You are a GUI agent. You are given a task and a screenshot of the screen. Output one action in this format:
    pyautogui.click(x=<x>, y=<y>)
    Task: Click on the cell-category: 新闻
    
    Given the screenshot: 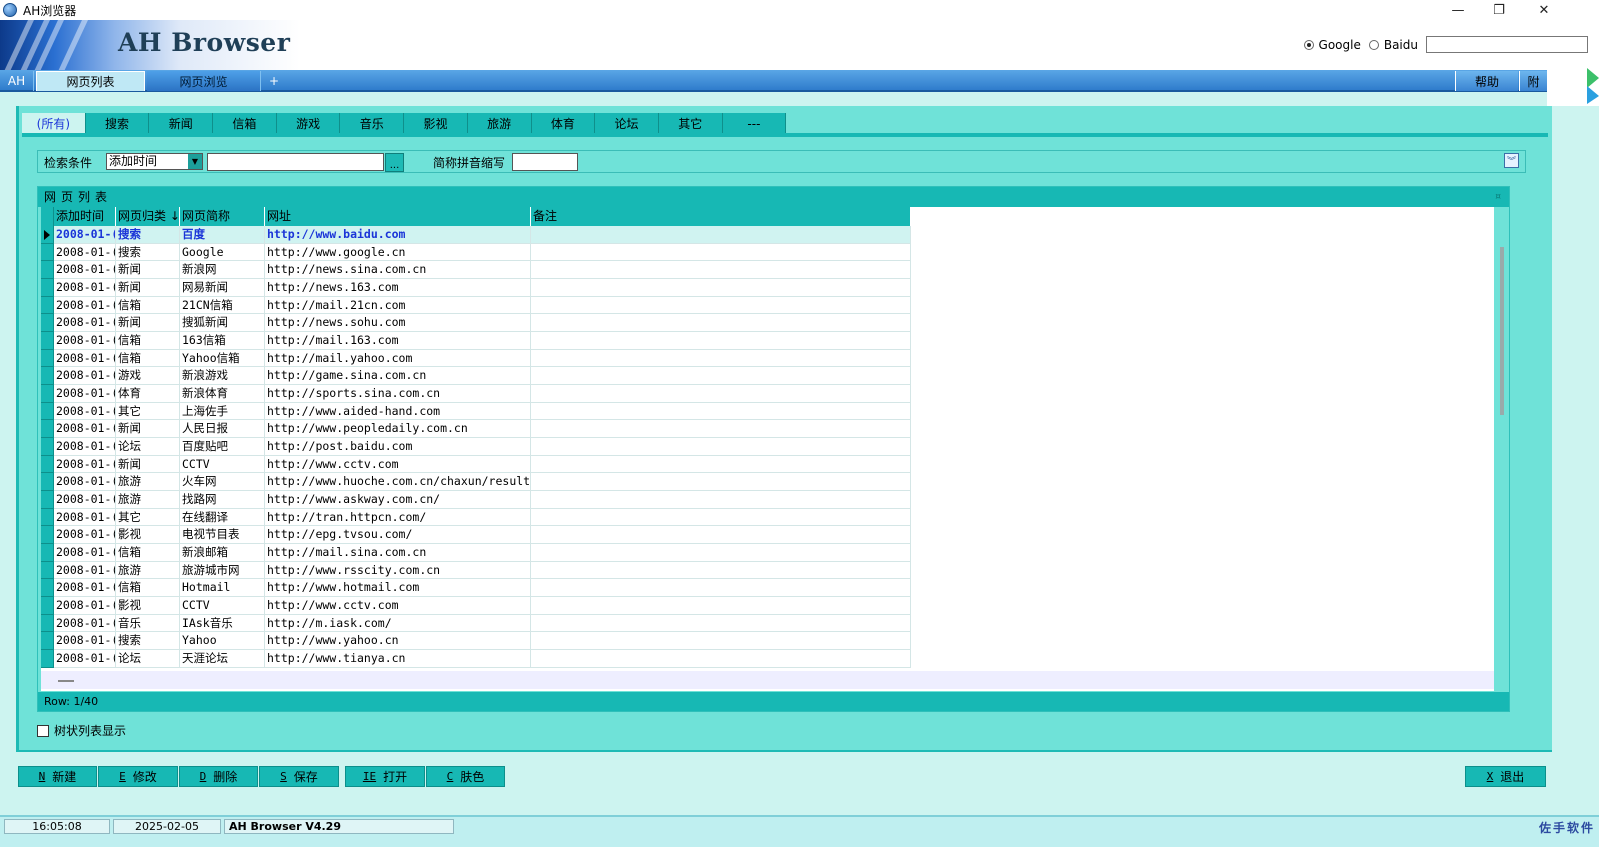 What is the action you would take?
    pyautogui.click(x=148, y=288)
    